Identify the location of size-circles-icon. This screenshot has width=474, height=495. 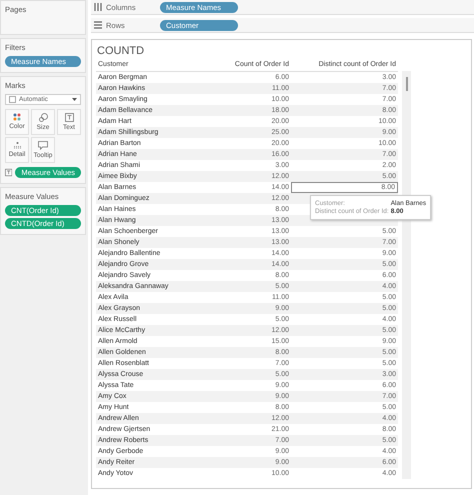
(43, 117).